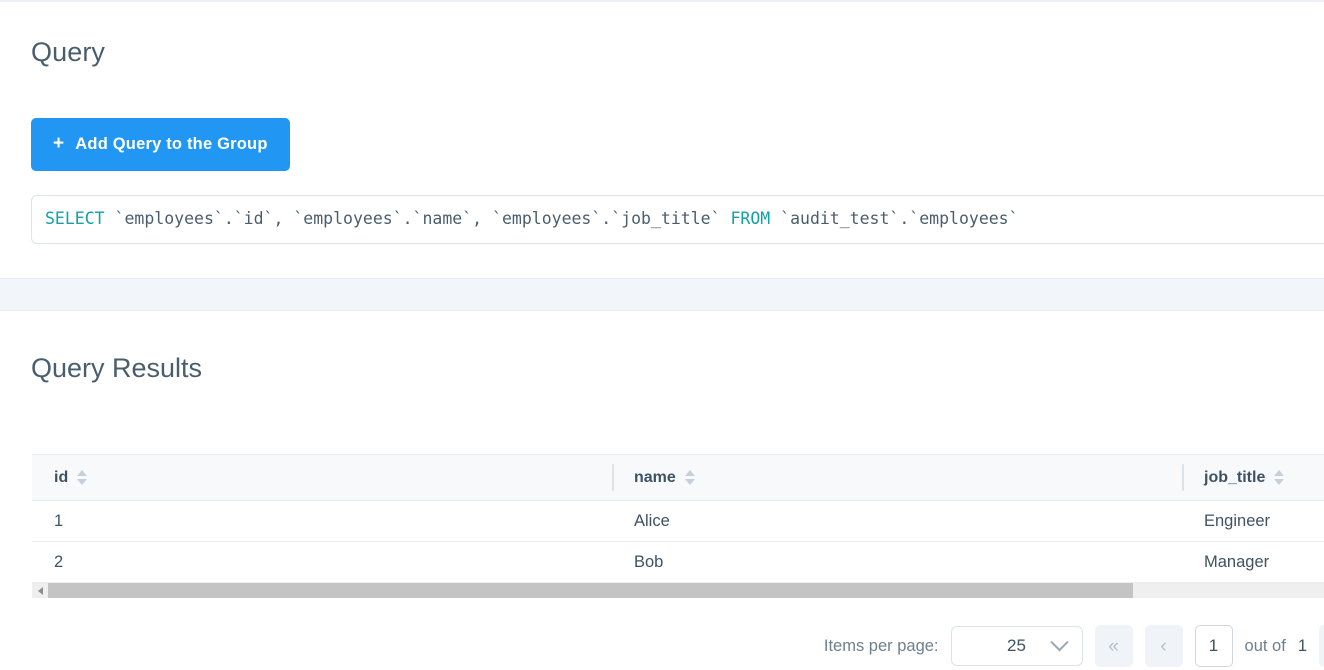  What do you see at coordinates (897, 477) in the screenshot?
I see `column-header-name: name` at bounding box center [897, 477].